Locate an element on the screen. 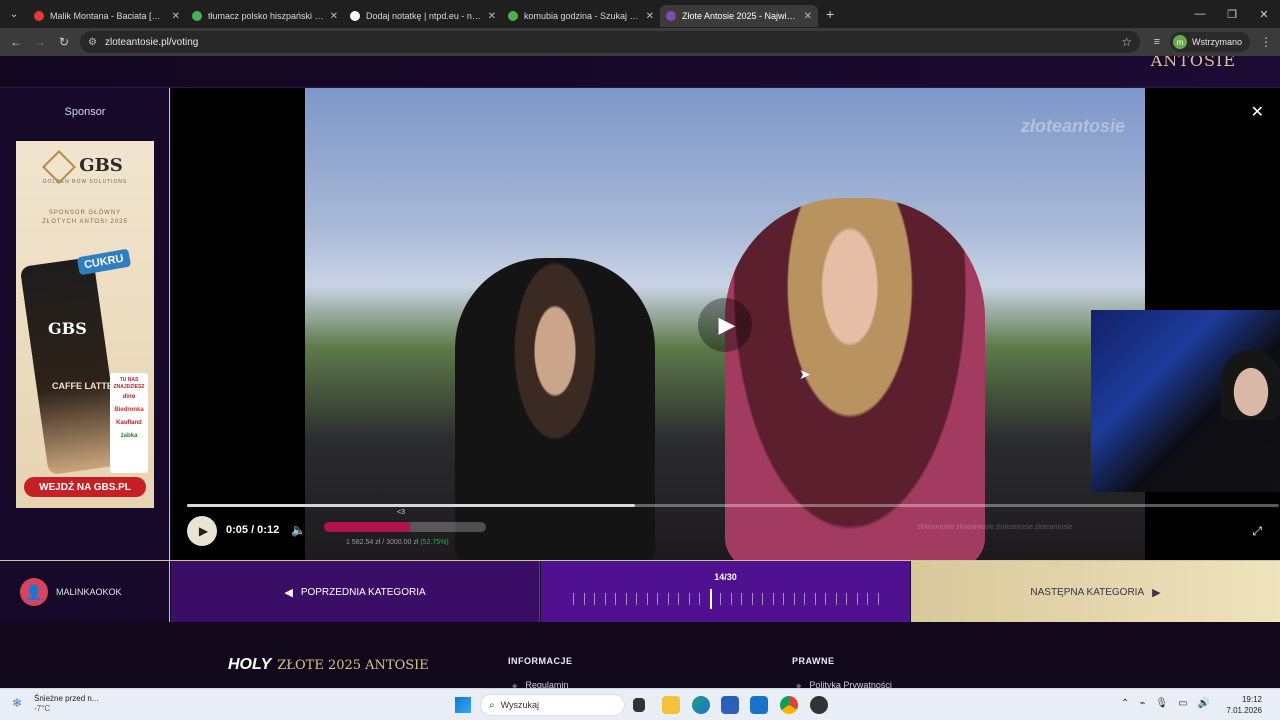  back-icon: ← is located at coordinates (16, 42).